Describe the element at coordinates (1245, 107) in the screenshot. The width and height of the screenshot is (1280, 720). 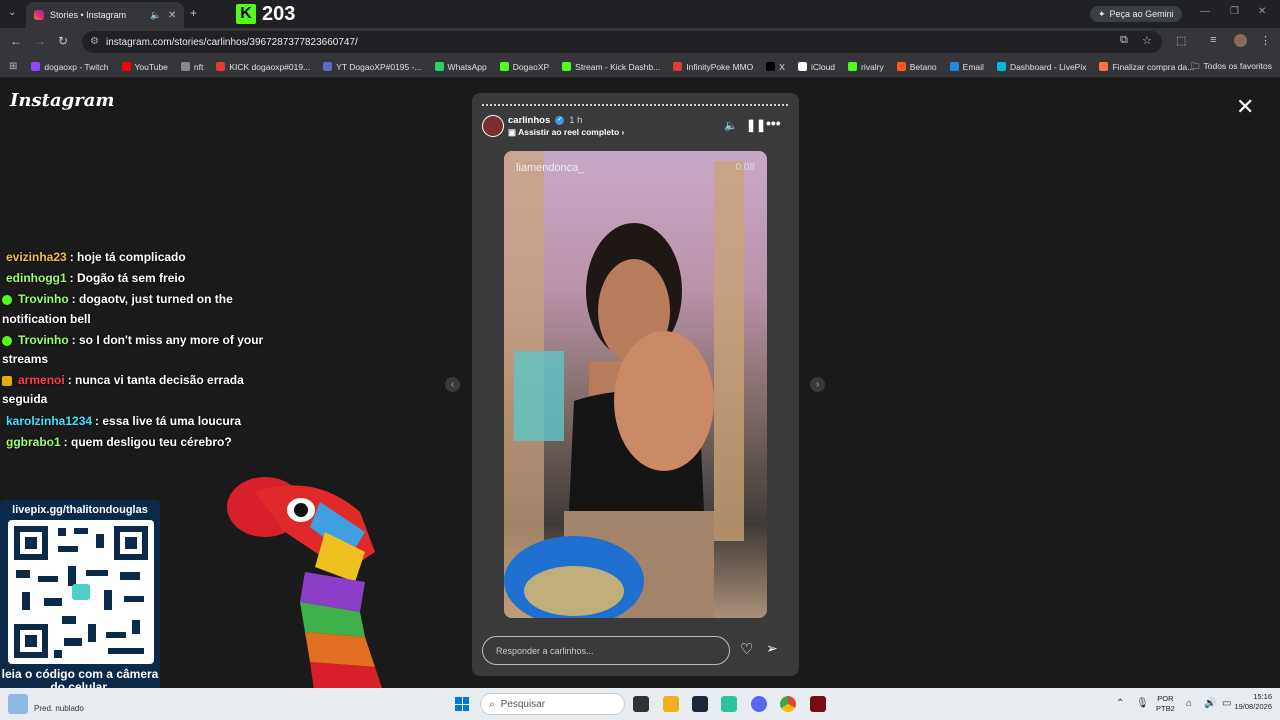
I see `close-story-icon: ✕` at that location.